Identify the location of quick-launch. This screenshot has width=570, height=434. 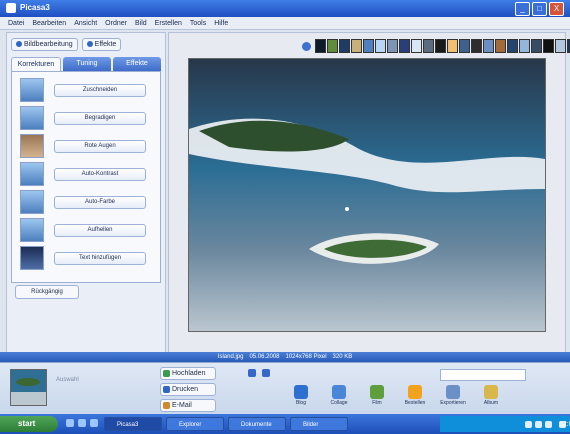
(82, 423).